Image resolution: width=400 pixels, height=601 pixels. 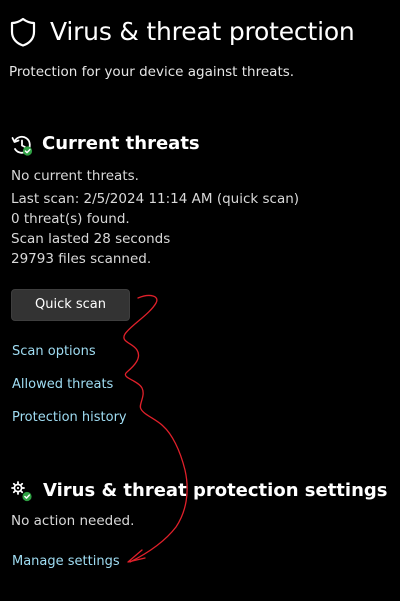 What do you see at coordinates (91, 239) in the screenshot?
I see `scan-duration-text: Scan lasted 28 seconds` at bounding box center [91, 239].